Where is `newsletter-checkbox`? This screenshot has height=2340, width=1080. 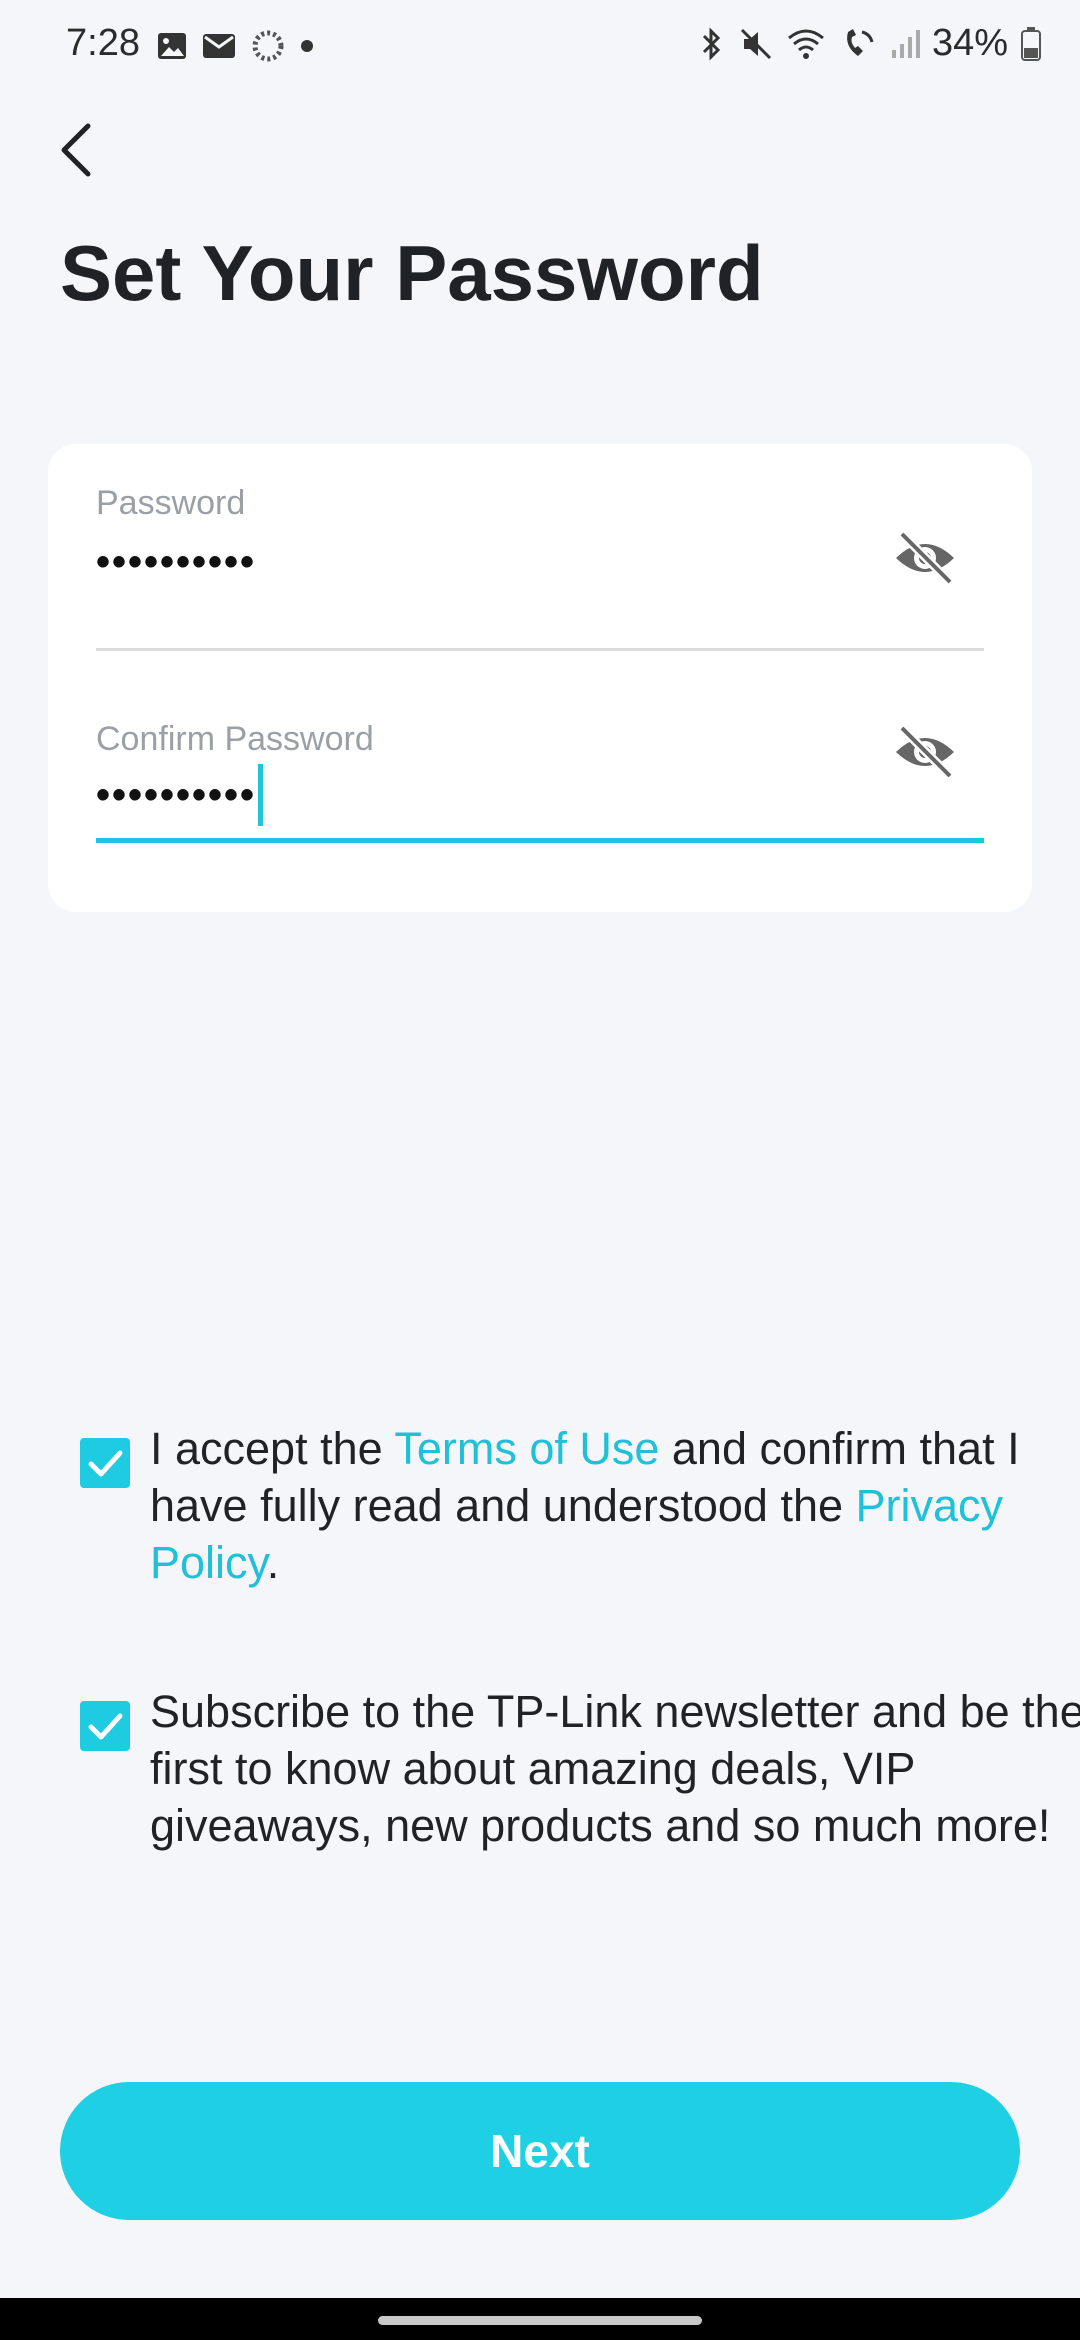
newsletter-checkbox is located at coordinates (105, 1726).